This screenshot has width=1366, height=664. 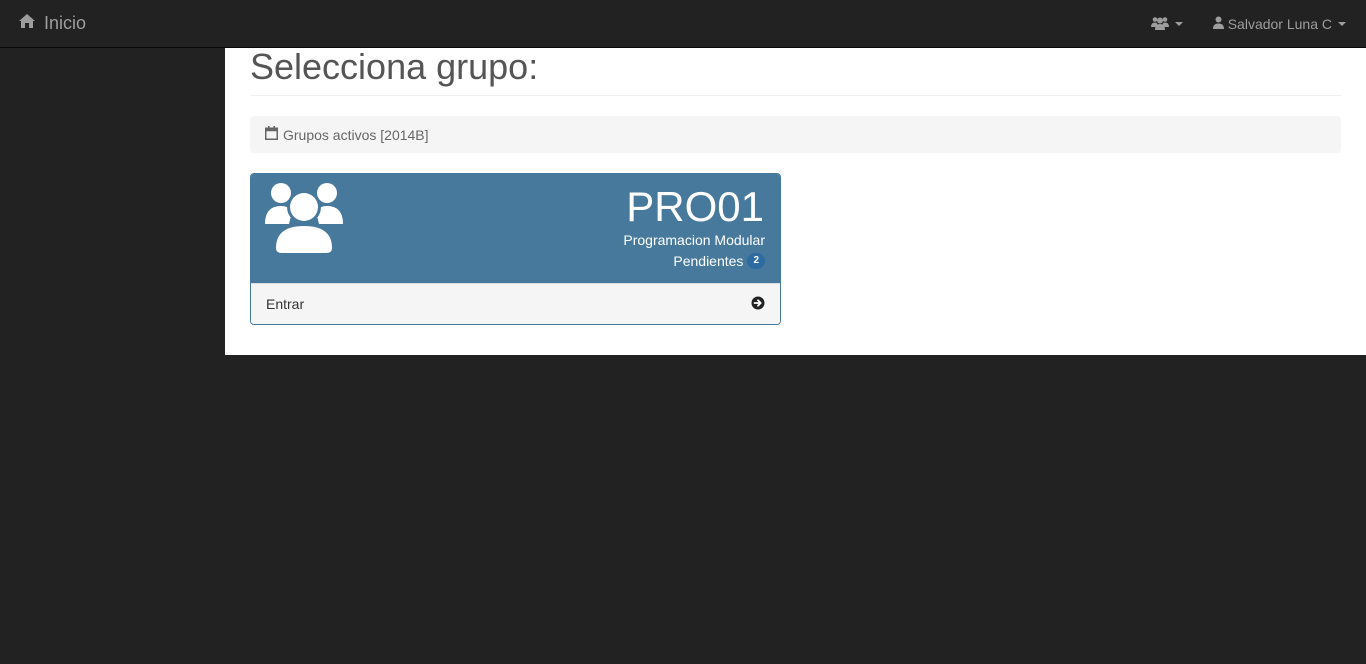 I want to click on enter-label: Entrar, so click(x=285, y=304).